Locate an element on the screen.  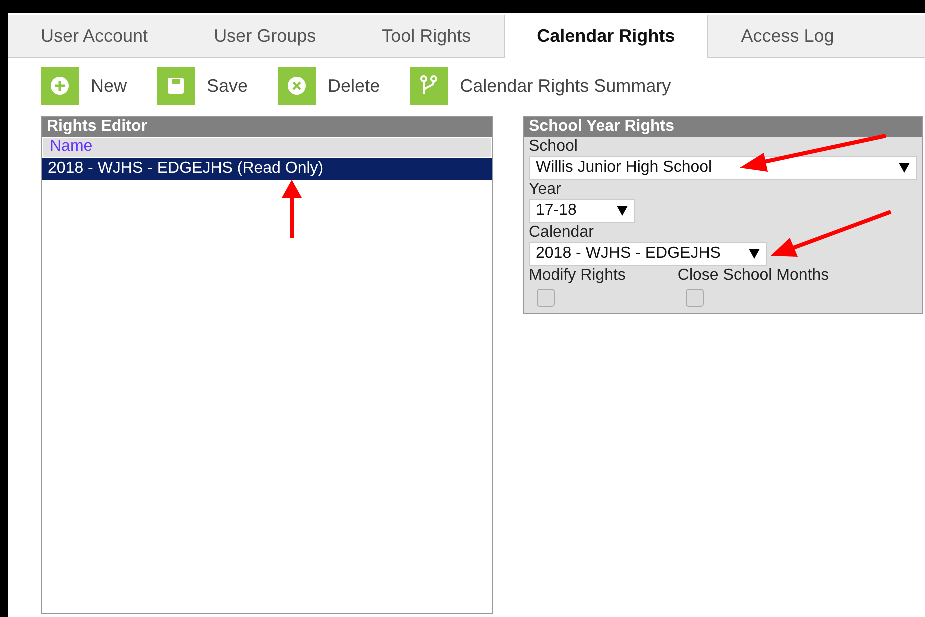
delete-button: Delete is located at coordinates (329, 86).